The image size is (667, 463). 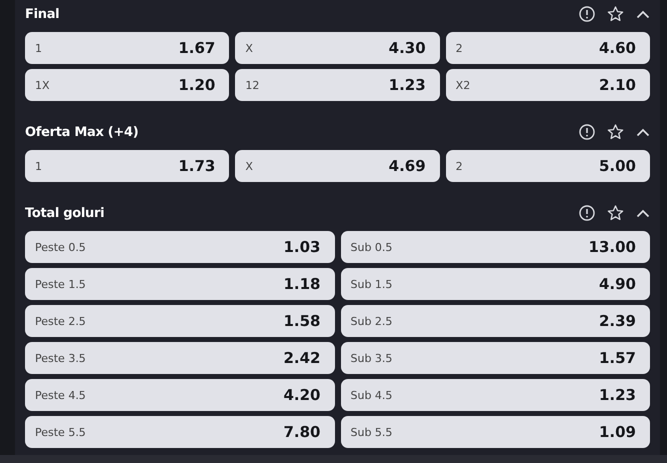 What do you see at coordinates (127, 48) in the screenshot?
I see `odds-button: 1 1.67` at bounding box center [127, 48].